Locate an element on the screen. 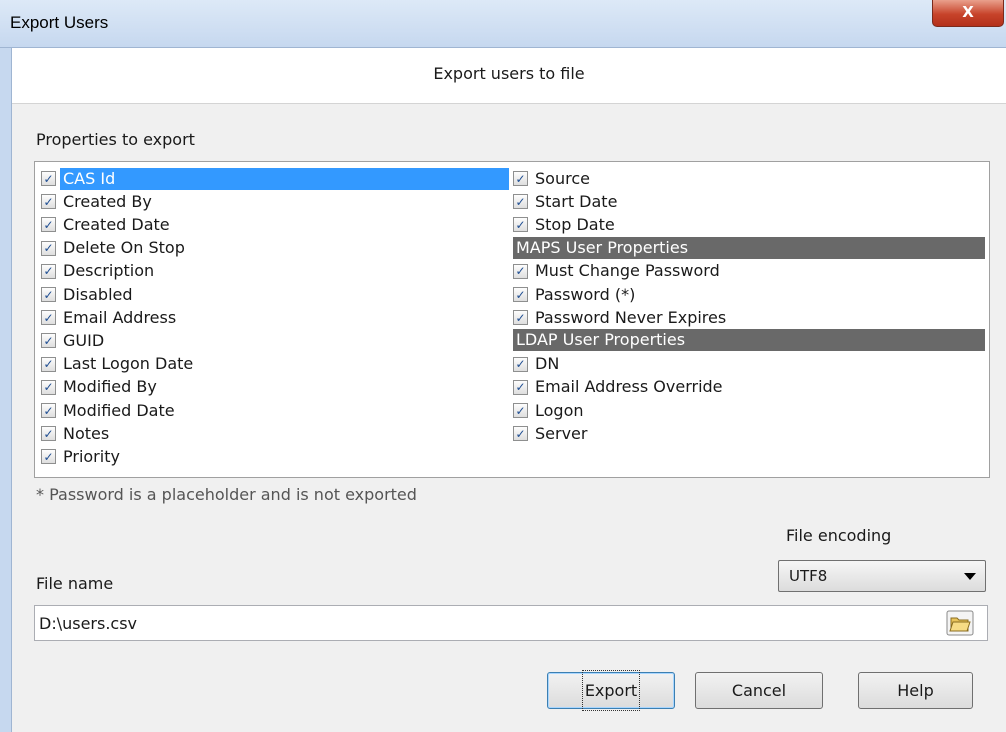 The height and width of the screenshot is (732, 1006). export-button: Export is located at coordinates (611, 690).